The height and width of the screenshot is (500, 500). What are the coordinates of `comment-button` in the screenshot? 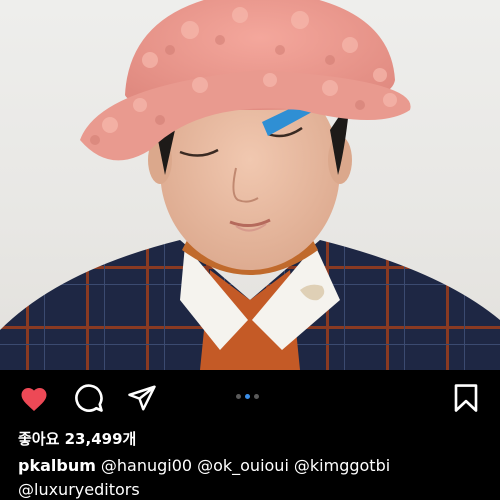 It's located at (89, 398).